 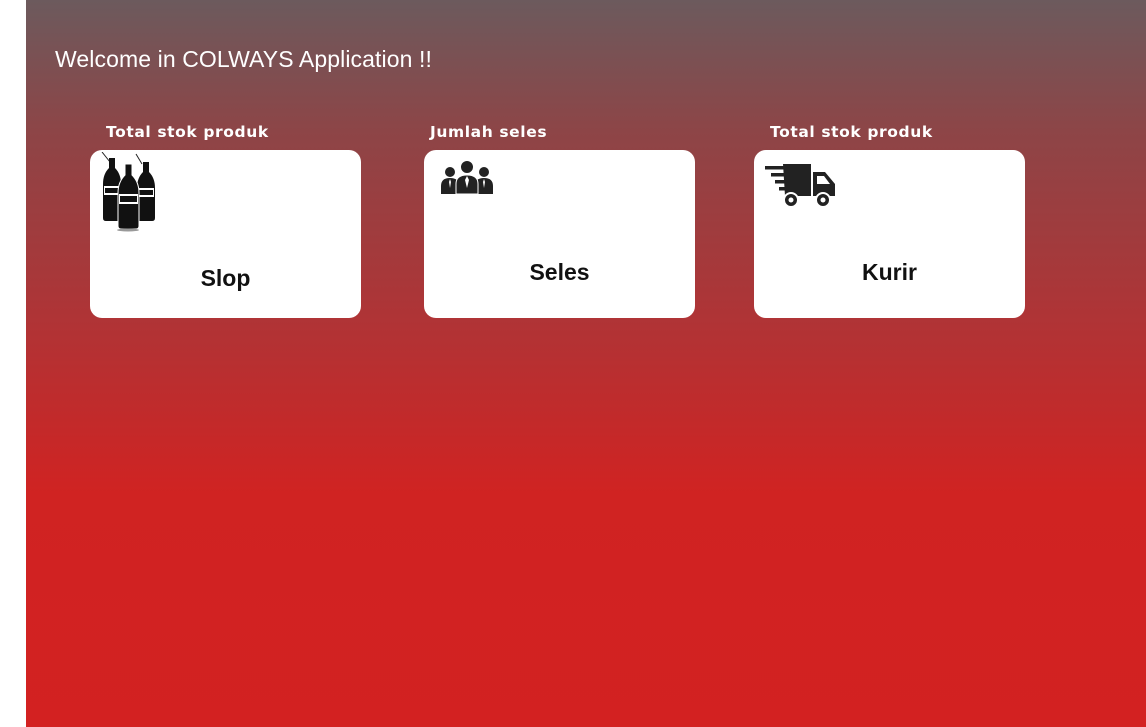 I want to click on welcome-heading: Welcome in COLWAYS Application !!, so click(x=243, y=59).